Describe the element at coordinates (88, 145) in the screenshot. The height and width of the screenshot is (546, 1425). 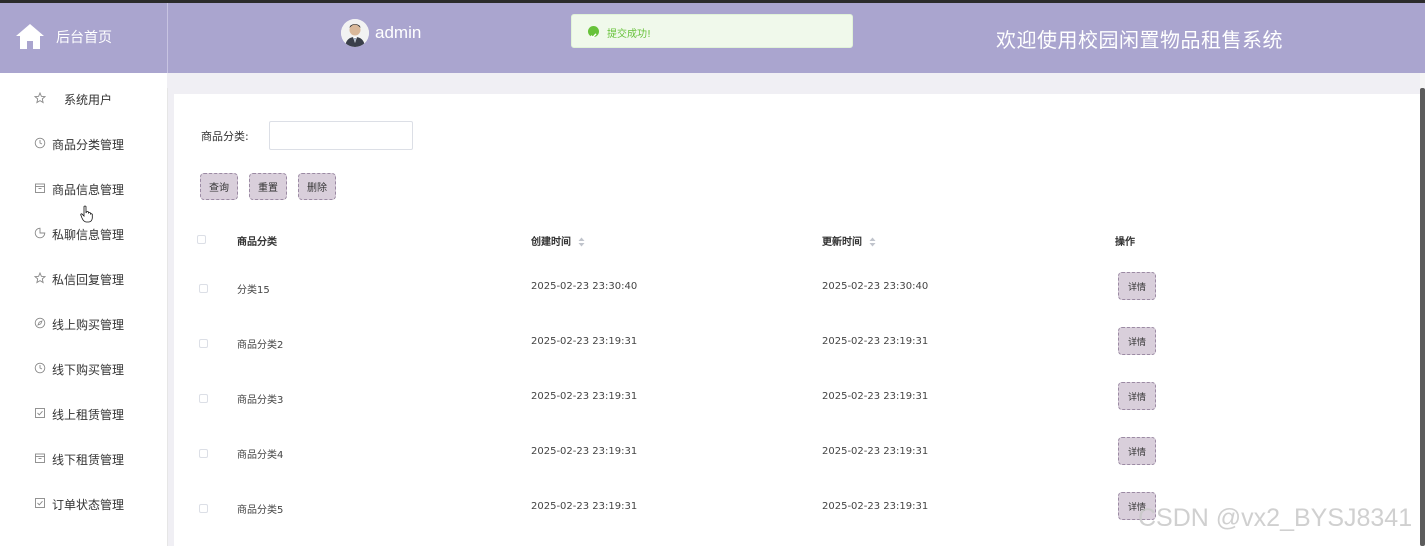
I see `sidebar-item-label: 商品分类管理` at that location.